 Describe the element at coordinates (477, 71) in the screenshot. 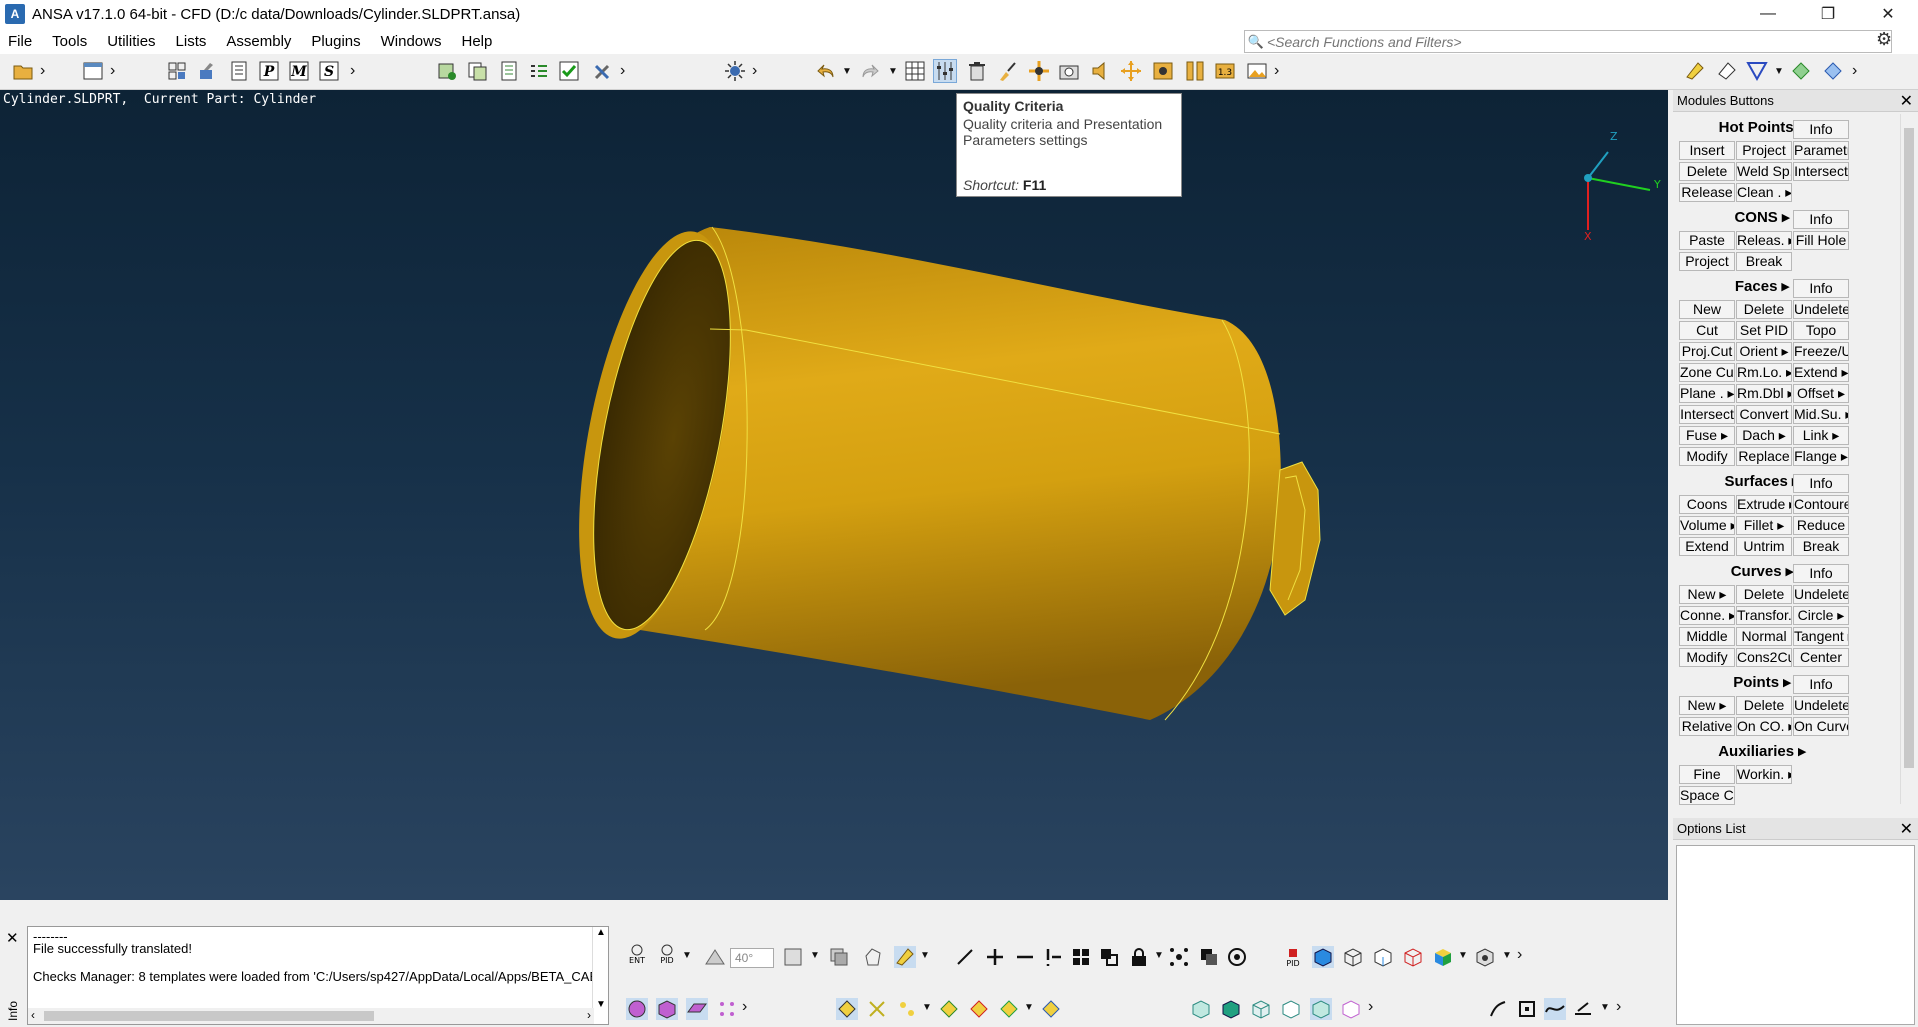

I see `copy-model-icon` at that location.